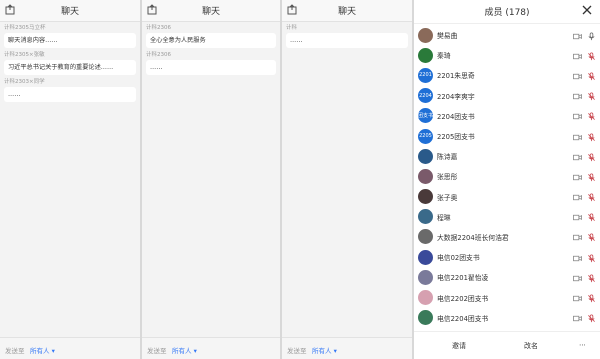  Describe the element at coordinates (507, 75) in the screenshot. I see `member-row: 2201 2201朱思奇` at that location.